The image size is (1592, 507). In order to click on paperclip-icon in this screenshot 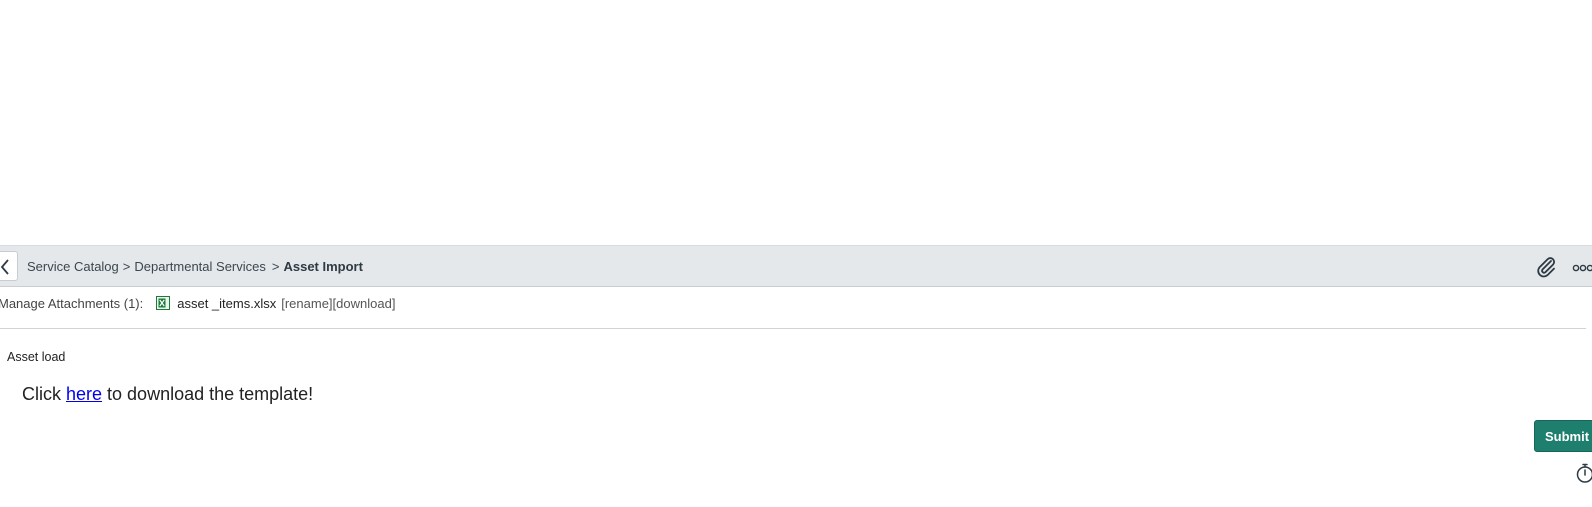, I will do `click(1546, 267)`.